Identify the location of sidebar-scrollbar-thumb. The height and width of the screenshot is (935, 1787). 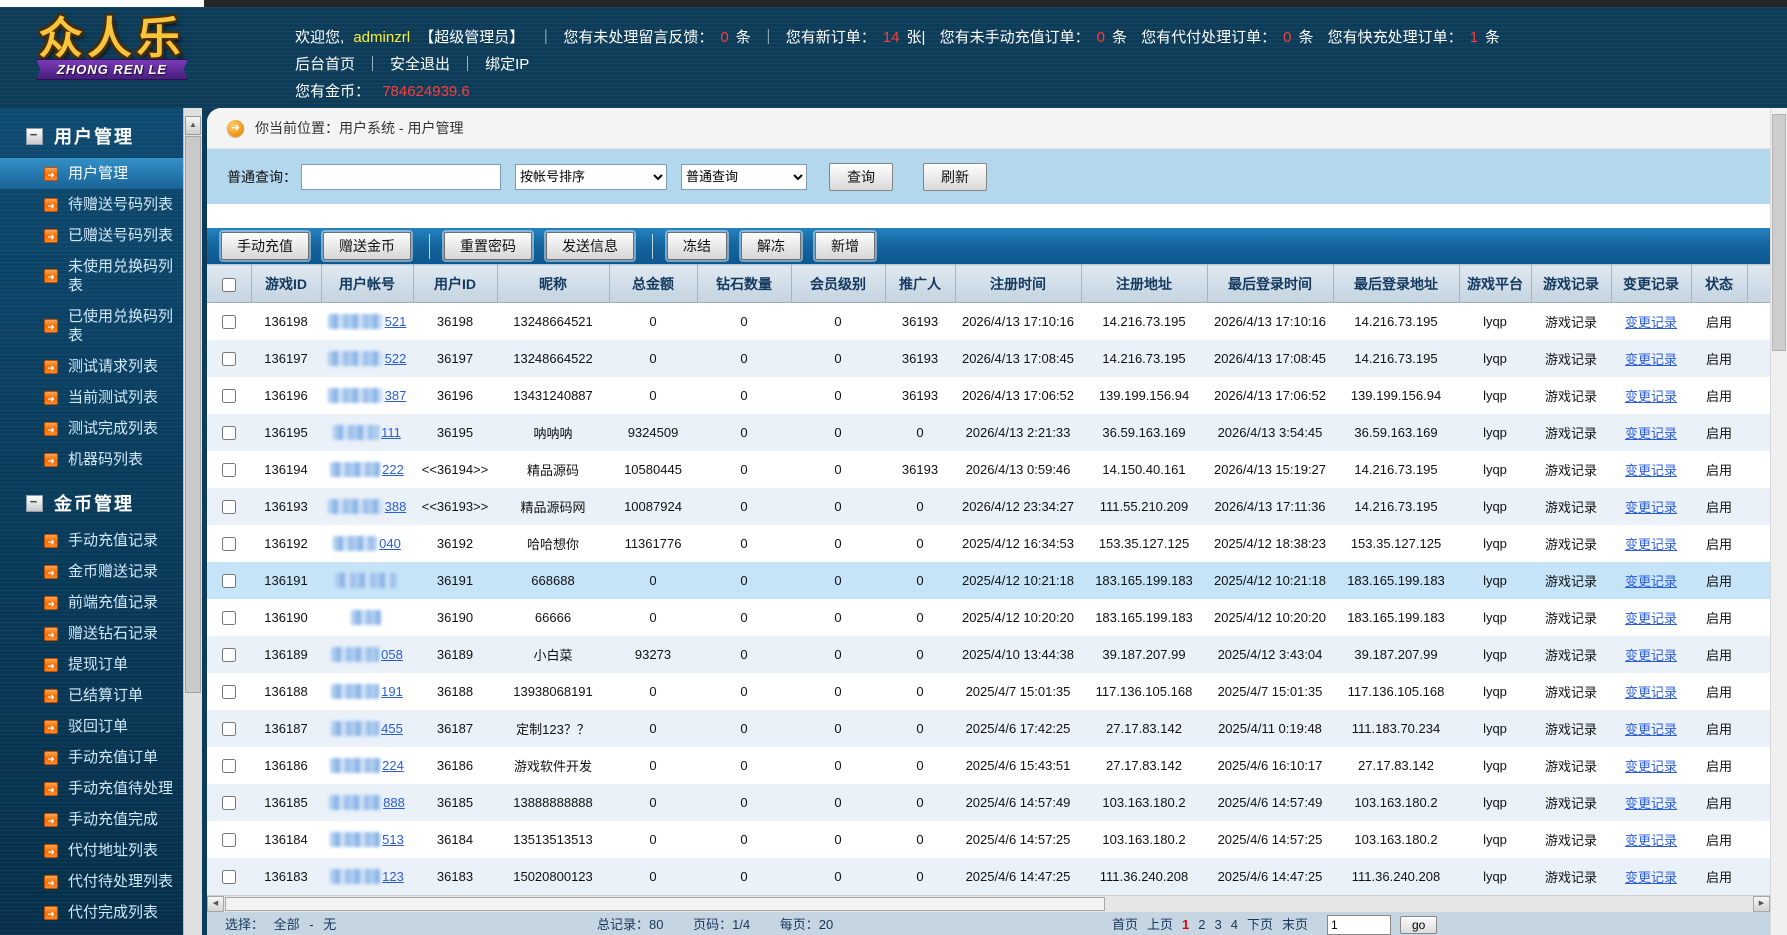
(193, 414).